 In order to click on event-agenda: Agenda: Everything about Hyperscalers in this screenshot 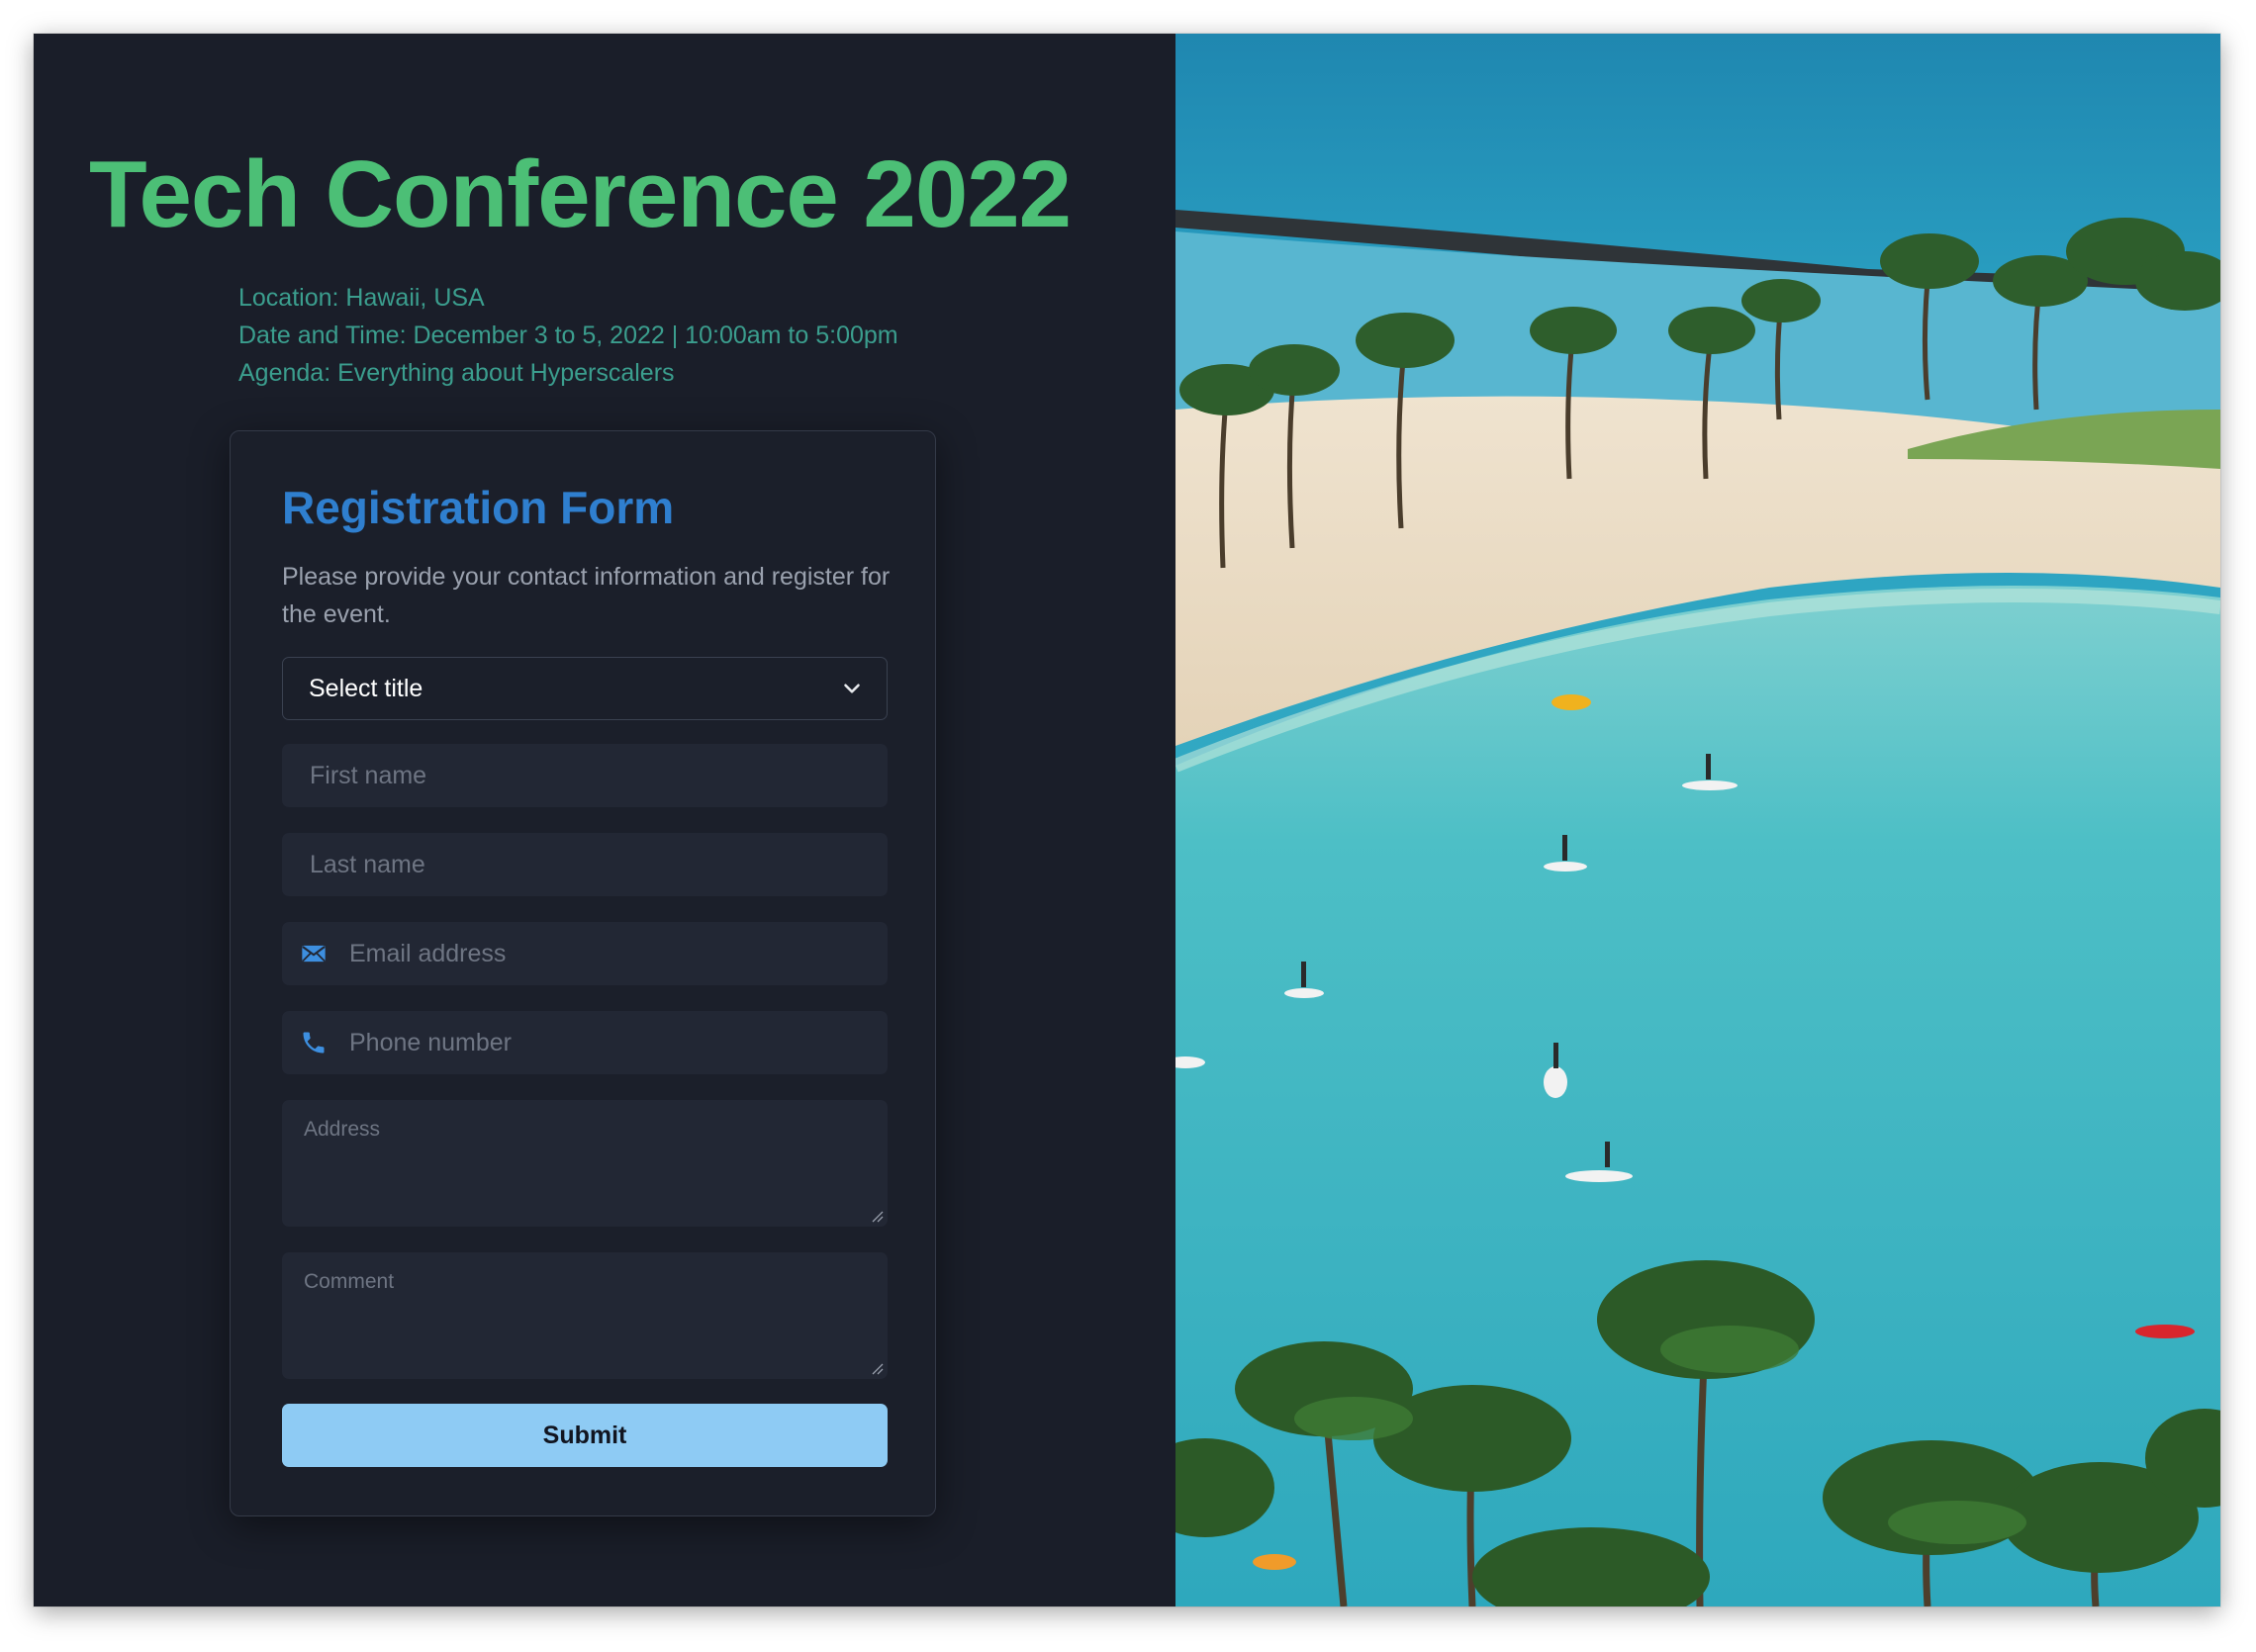, I will do `click(456, 373)`.